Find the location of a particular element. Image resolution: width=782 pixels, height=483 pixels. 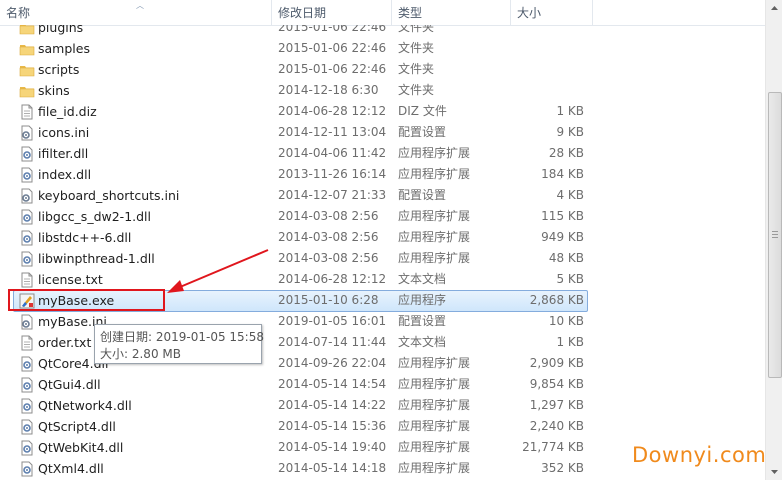

file-type: DIZ 文件 is located at coordinates (422, 111).